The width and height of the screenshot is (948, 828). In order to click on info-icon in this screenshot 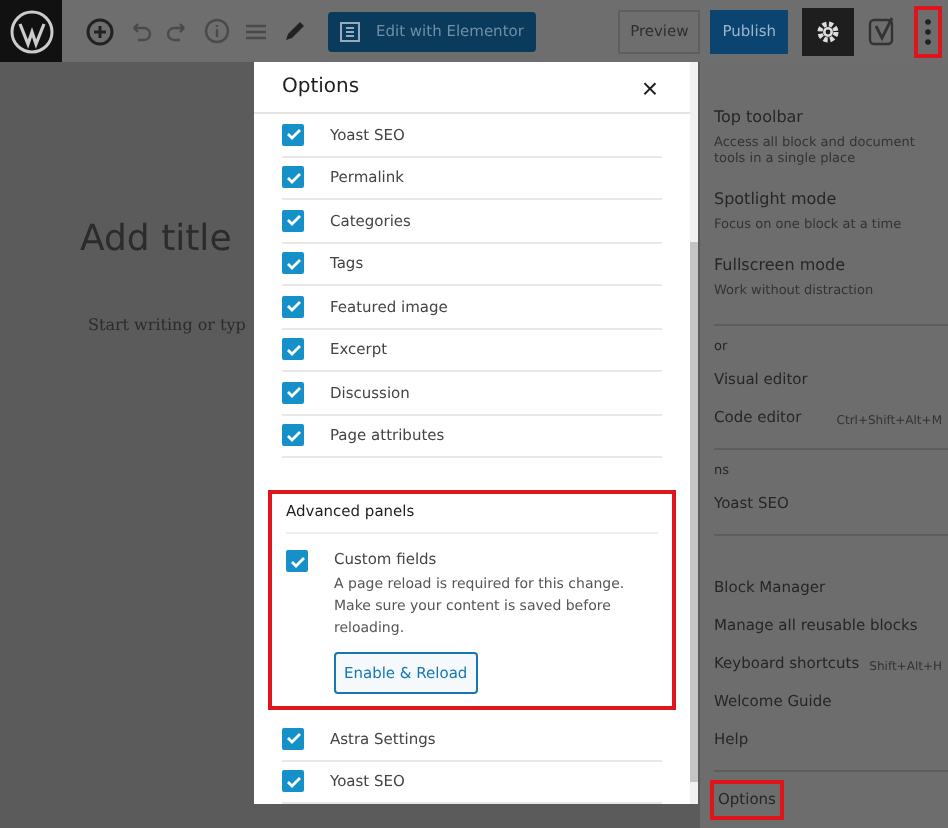, I will do `click(217, 31)`.